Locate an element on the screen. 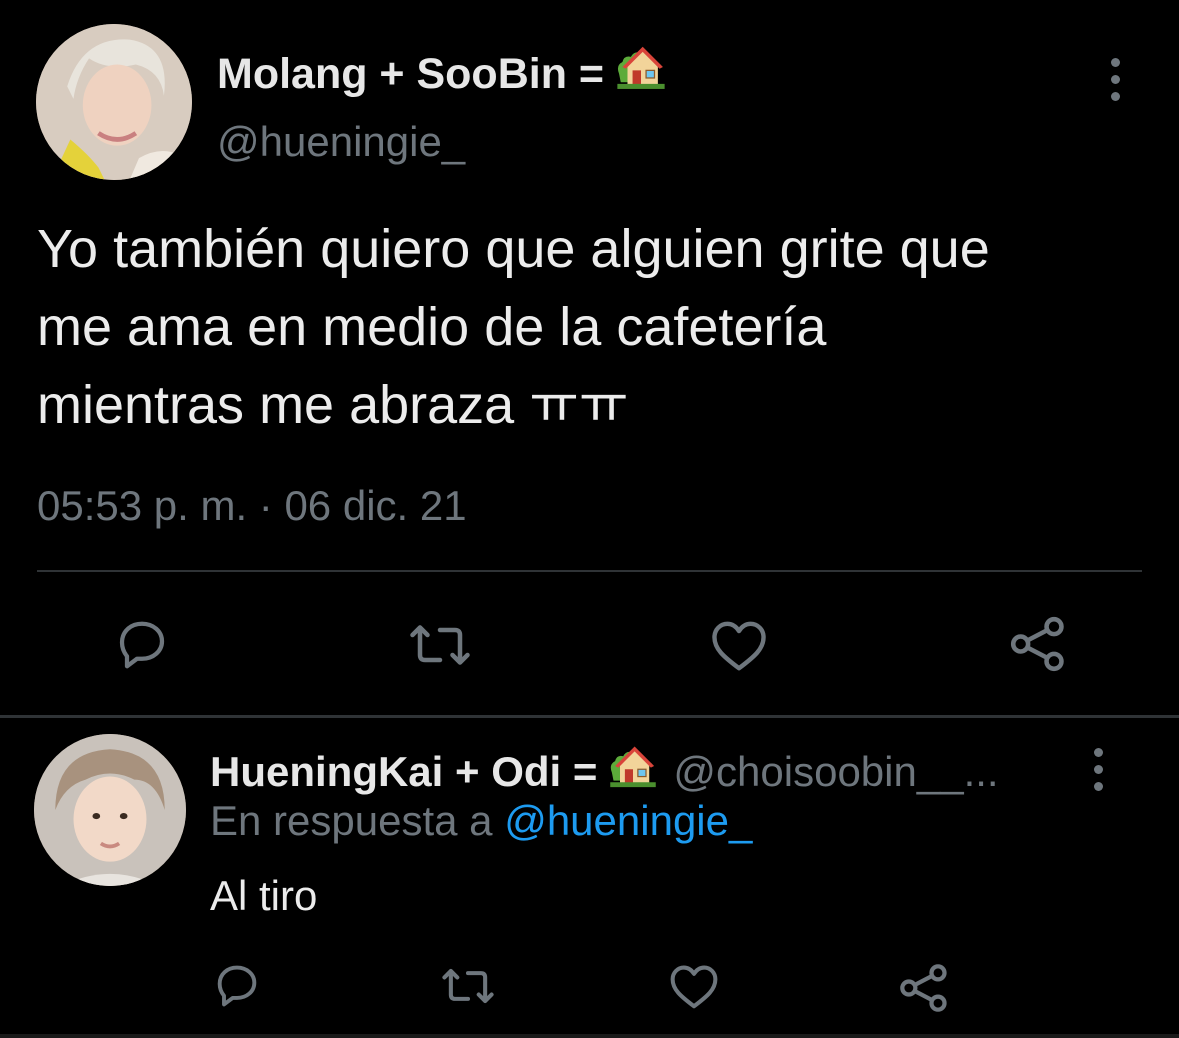 Image resolution: width=1179 pixels, height=1038 pixels. share-button is located at coordinates (1038, 644).